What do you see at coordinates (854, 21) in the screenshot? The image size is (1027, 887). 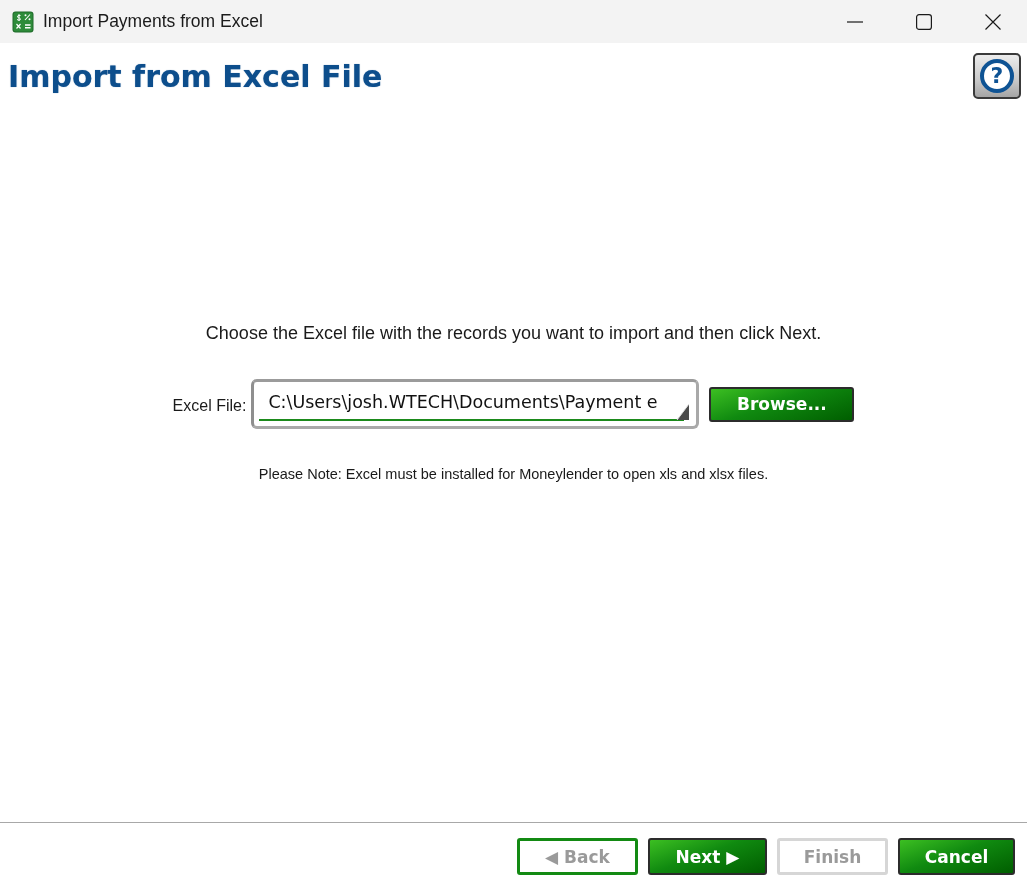 I see `minimize-icon` at bounding box center [854, 21].